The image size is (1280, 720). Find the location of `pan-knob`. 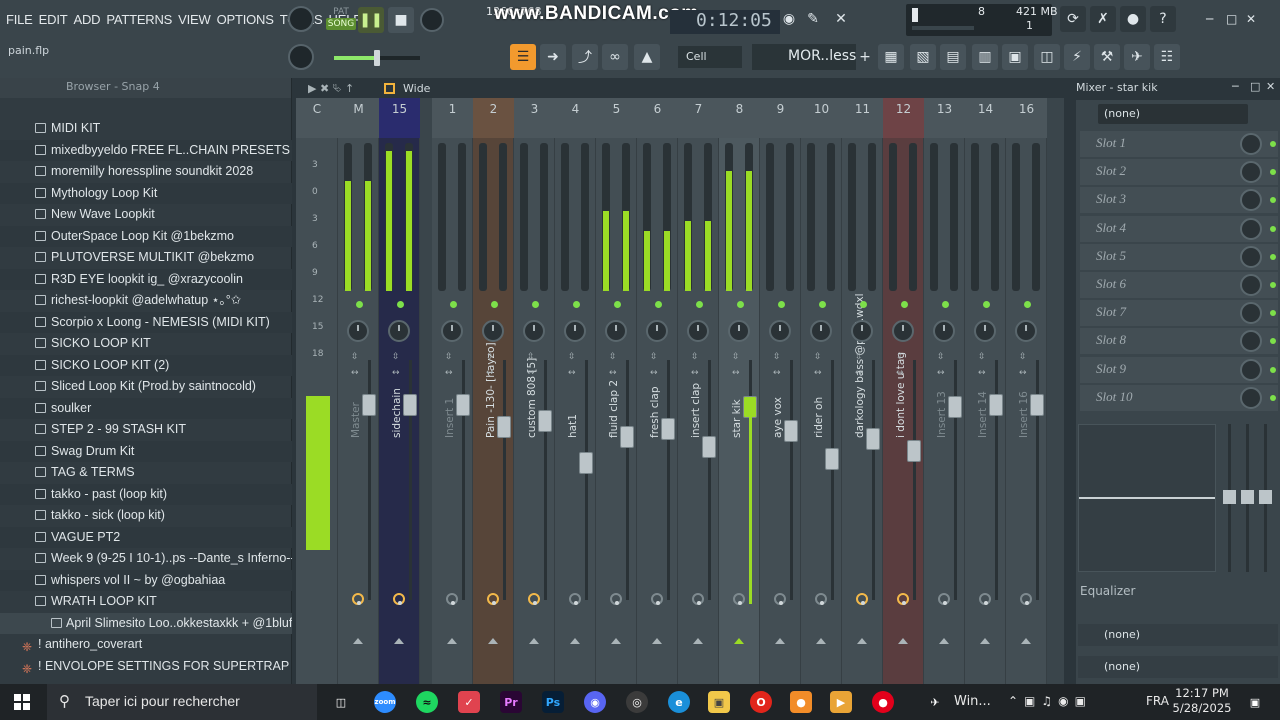

pan-knob is located at coordinates (944, 331).